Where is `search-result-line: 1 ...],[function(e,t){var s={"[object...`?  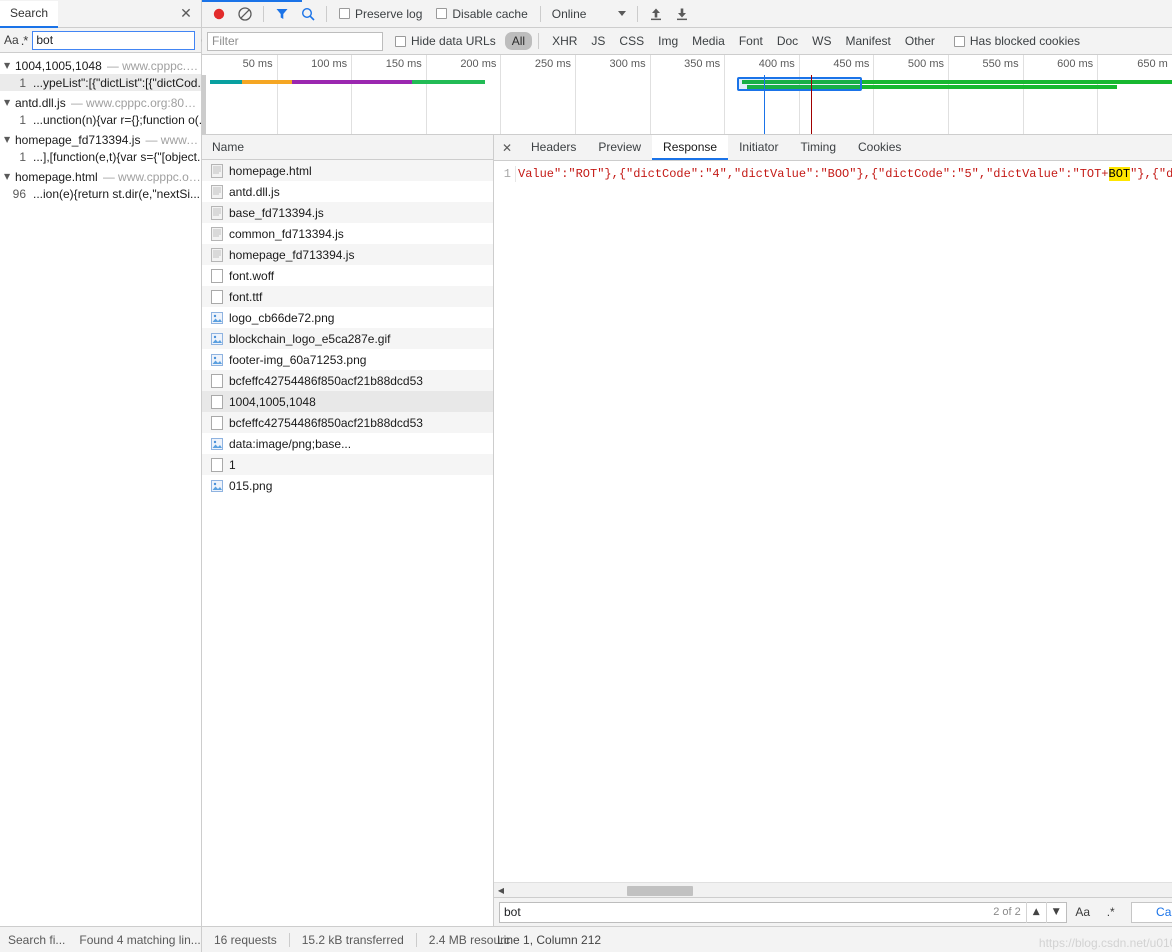 search-result-line: 1 ...],[function(e,t){var s={"[object... is located at coordinates (100, 156).